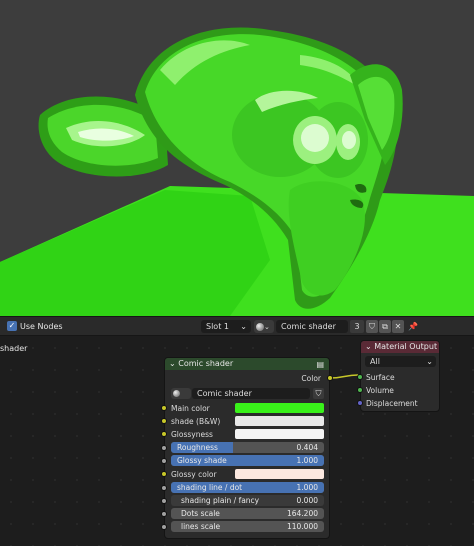 The height and width of the screenshot is (546, 474). What do you see at coordinates (206, 363) in the screenshot?
I see `comic-shader-title: Comic shader` at bounding box center [206, 363].